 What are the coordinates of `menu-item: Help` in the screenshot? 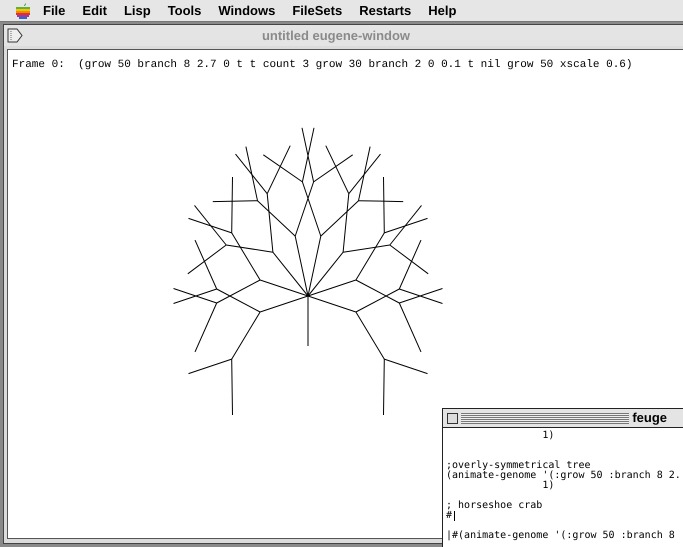 It's located at (442, 10).